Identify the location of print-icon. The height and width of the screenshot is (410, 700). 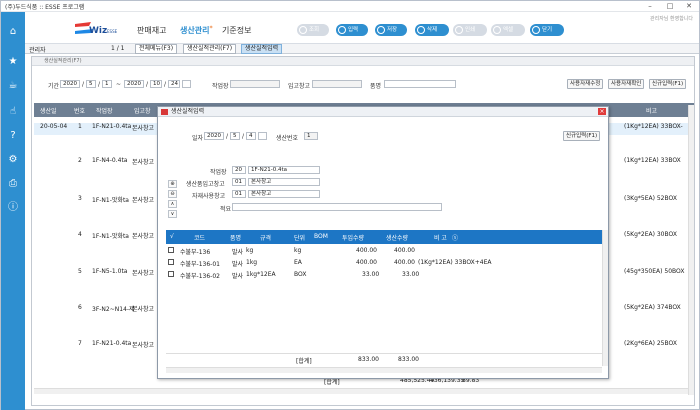
(459, 30).